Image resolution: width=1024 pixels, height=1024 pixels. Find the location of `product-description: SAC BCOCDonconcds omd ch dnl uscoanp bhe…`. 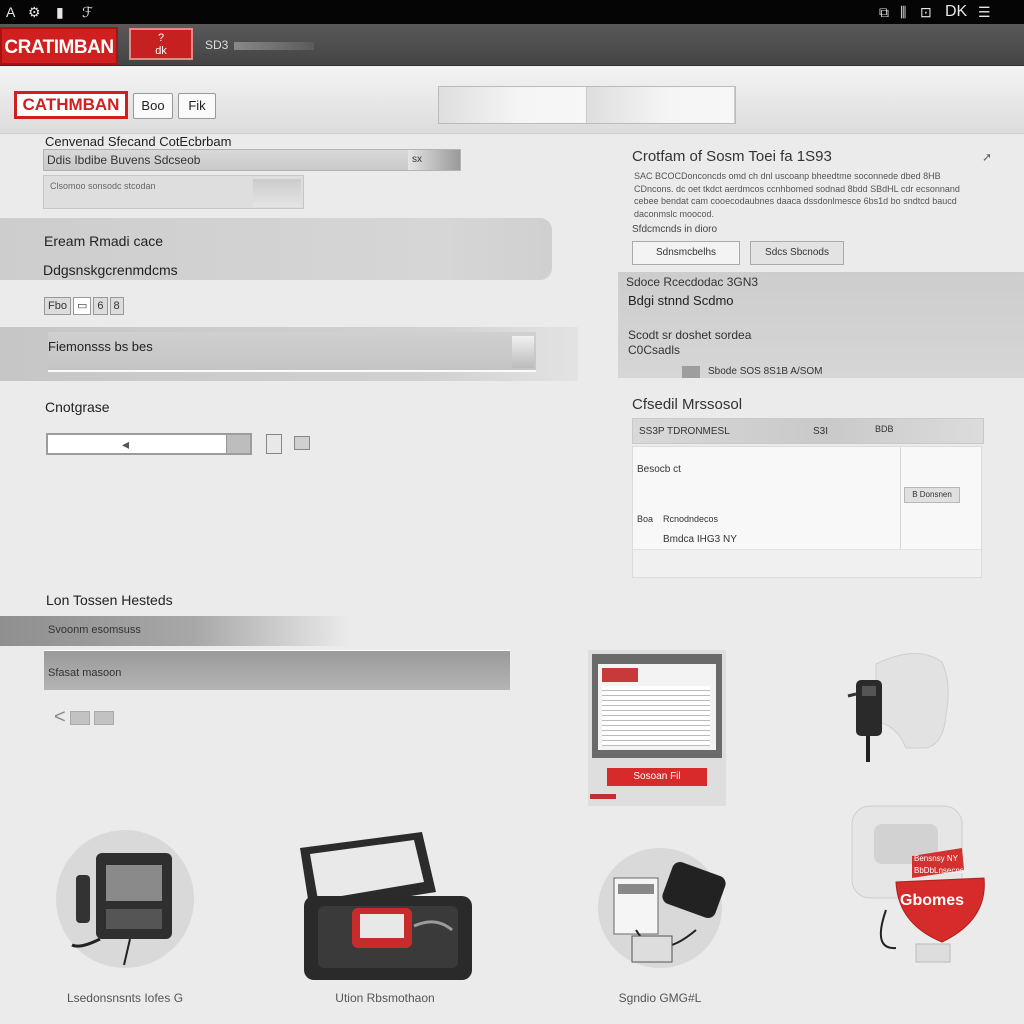

product-description: SAC BCOCDonconcds omd ch dnl uscoanp bhe… is located at coordinates (797, 195).